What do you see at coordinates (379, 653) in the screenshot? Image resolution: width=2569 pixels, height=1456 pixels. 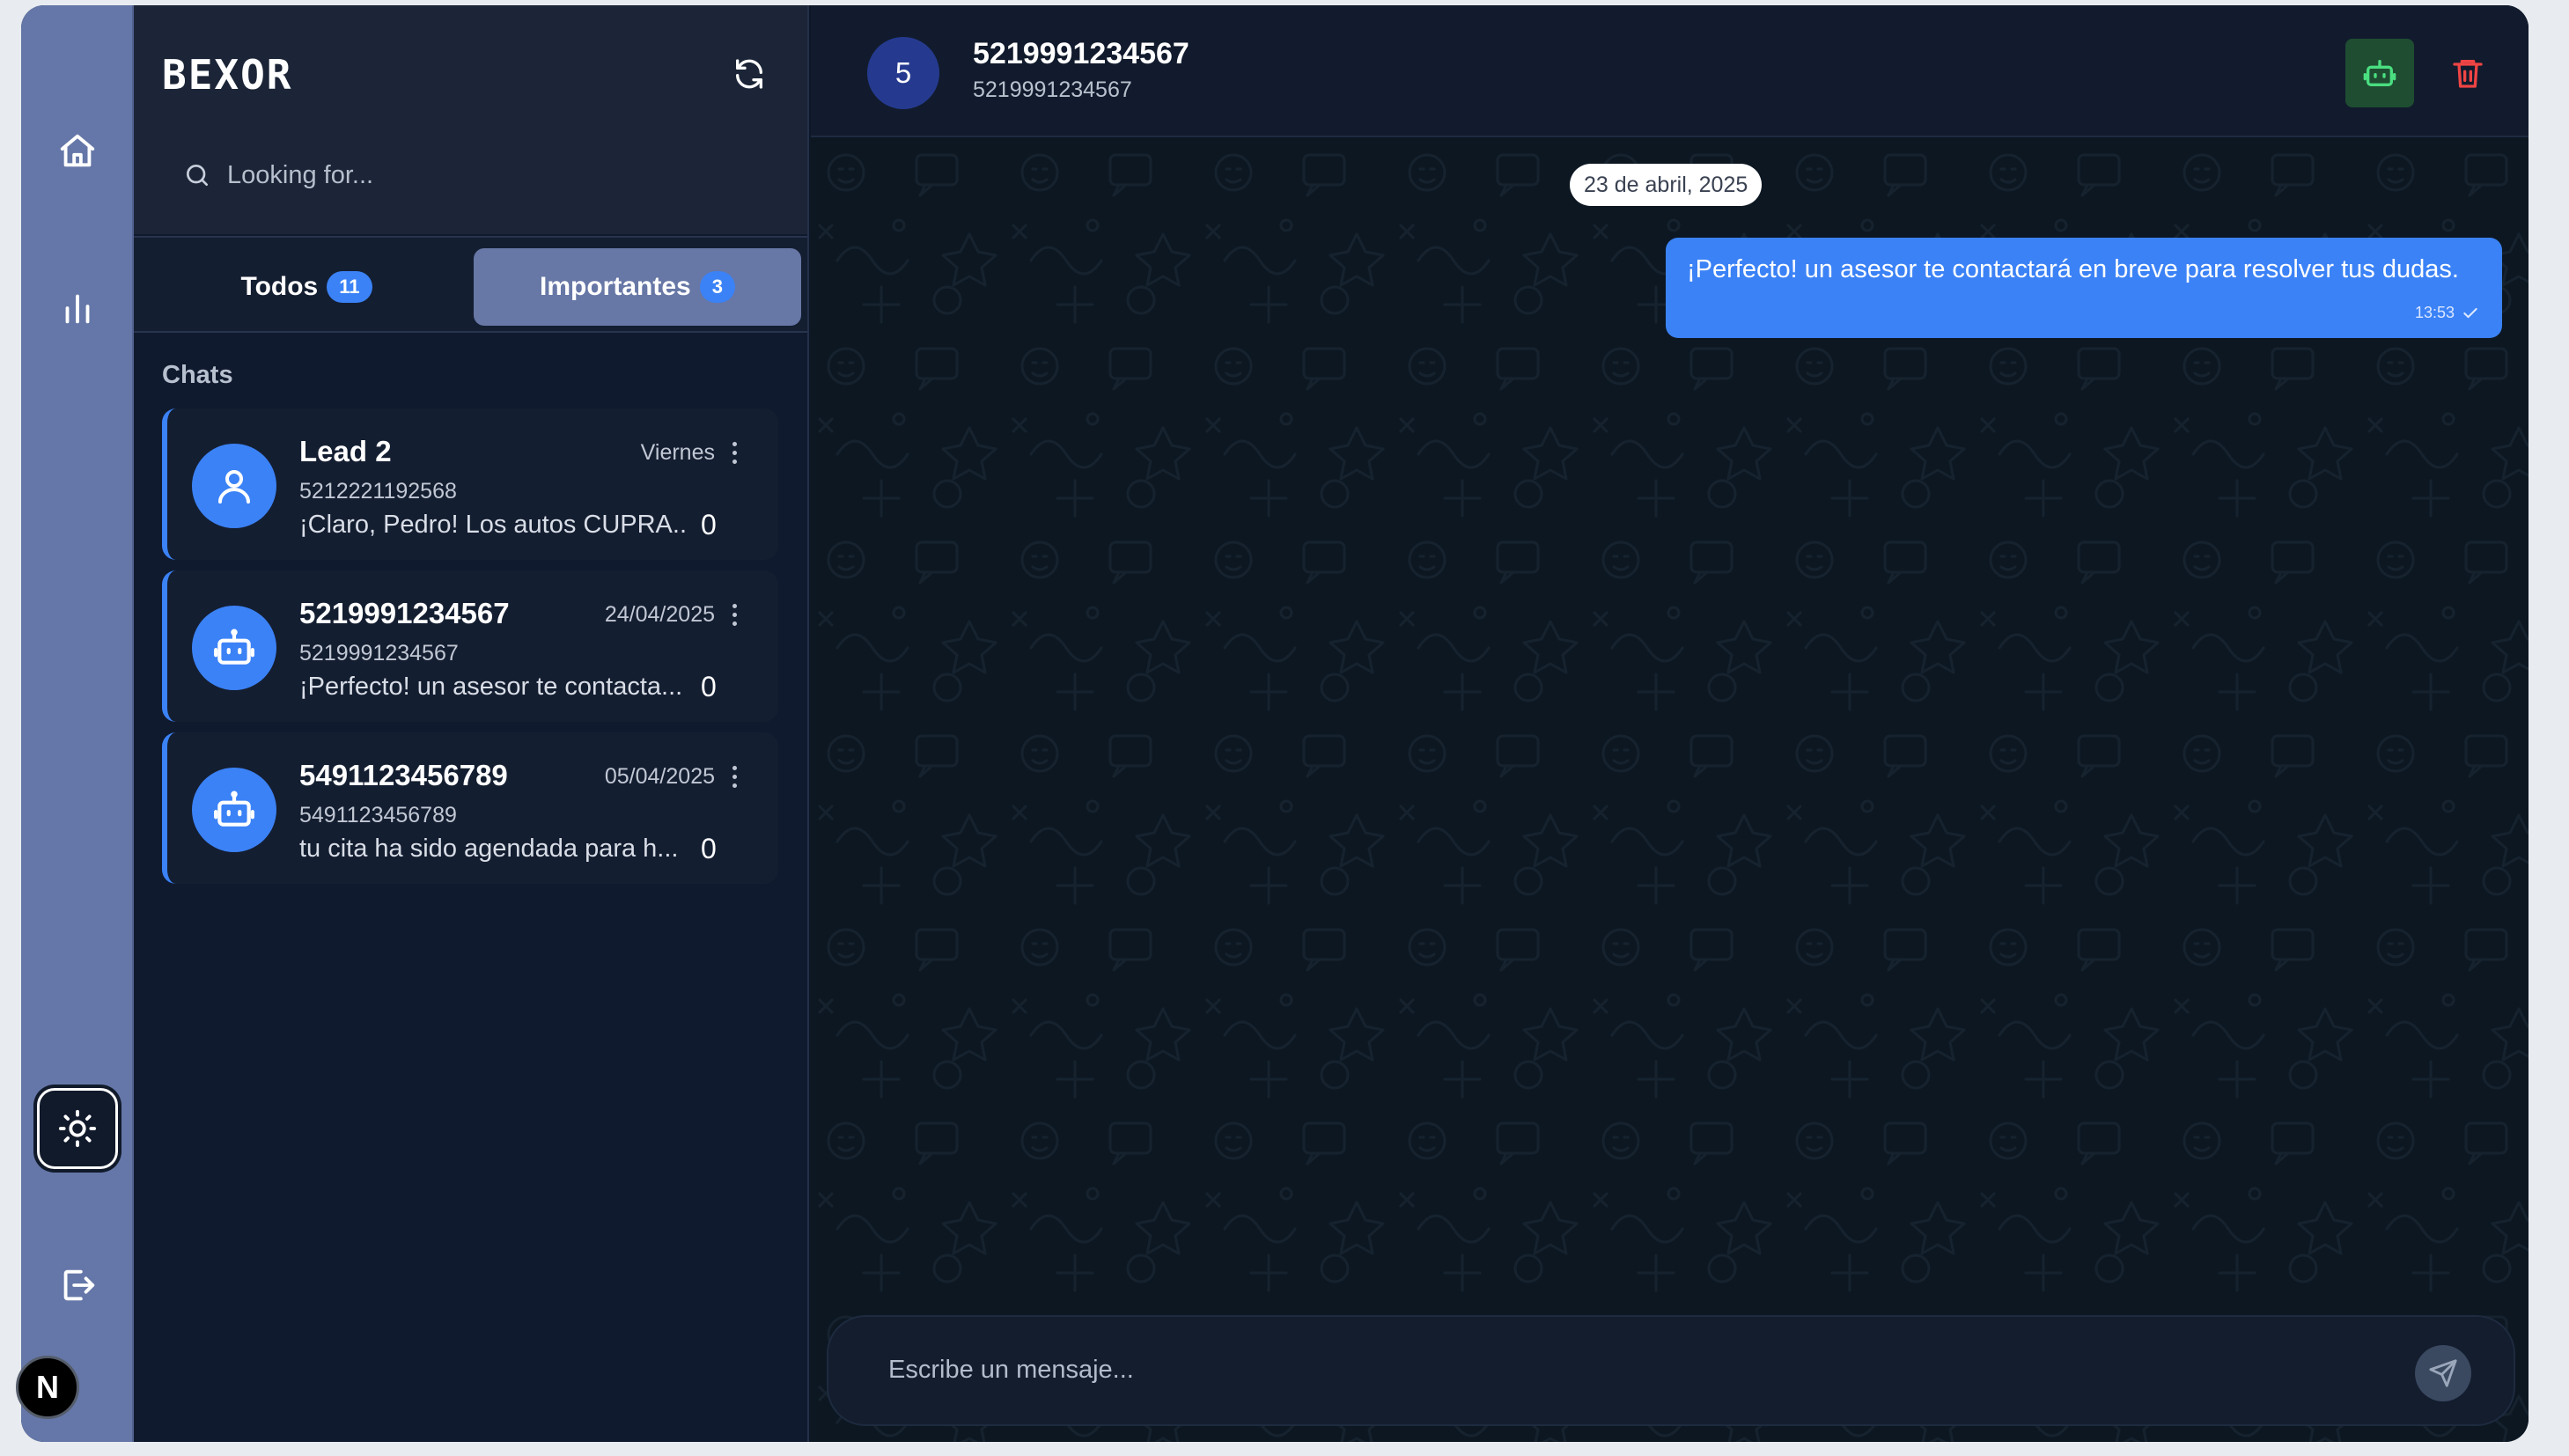 I see `chat-phone: 5219991234567` at bounding box center [379, 653].